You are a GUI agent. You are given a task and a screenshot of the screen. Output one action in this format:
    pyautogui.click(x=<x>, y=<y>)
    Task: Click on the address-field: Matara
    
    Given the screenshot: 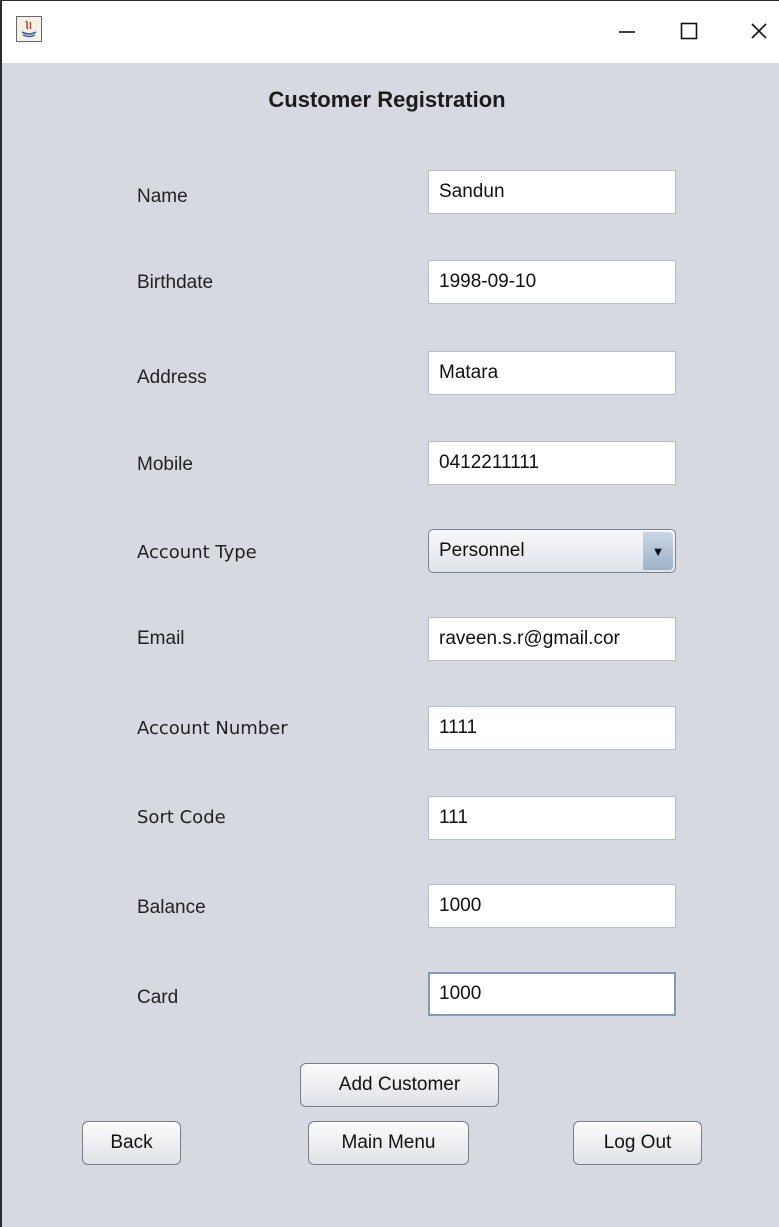 What is the action you would take?
    pyautogui.click(x=552, y=373)
    